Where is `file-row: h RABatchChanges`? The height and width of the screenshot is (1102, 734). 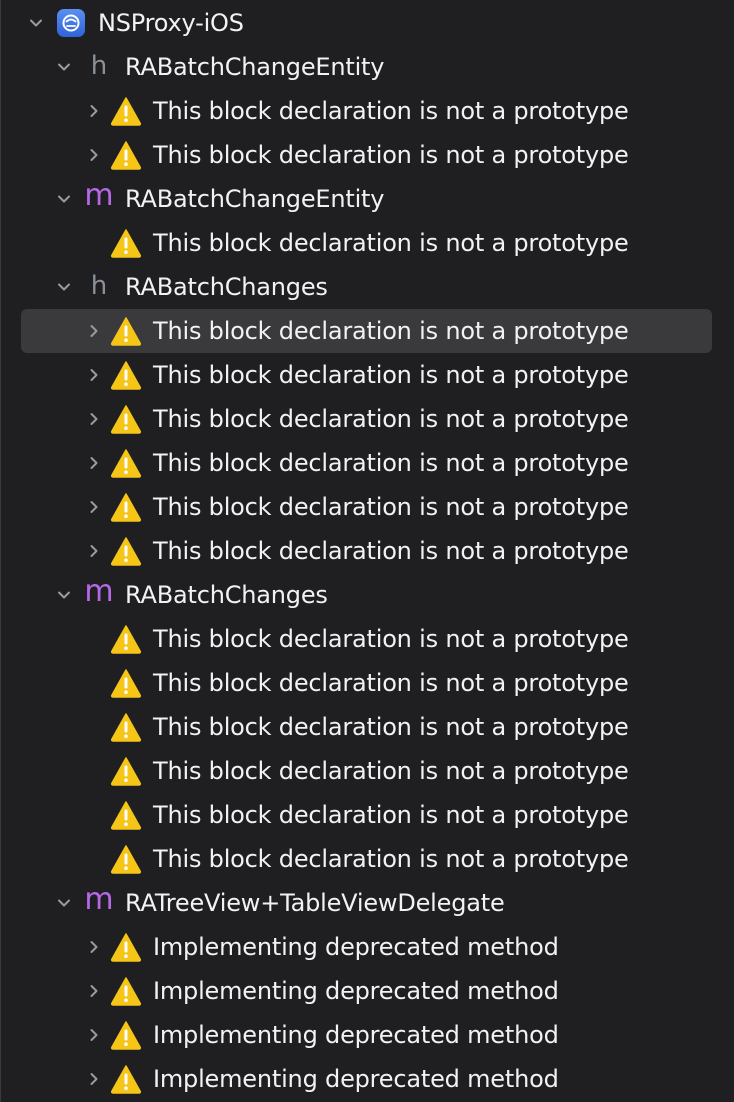
file-row: h RABatchChanges is located at coordinates (367, 287).